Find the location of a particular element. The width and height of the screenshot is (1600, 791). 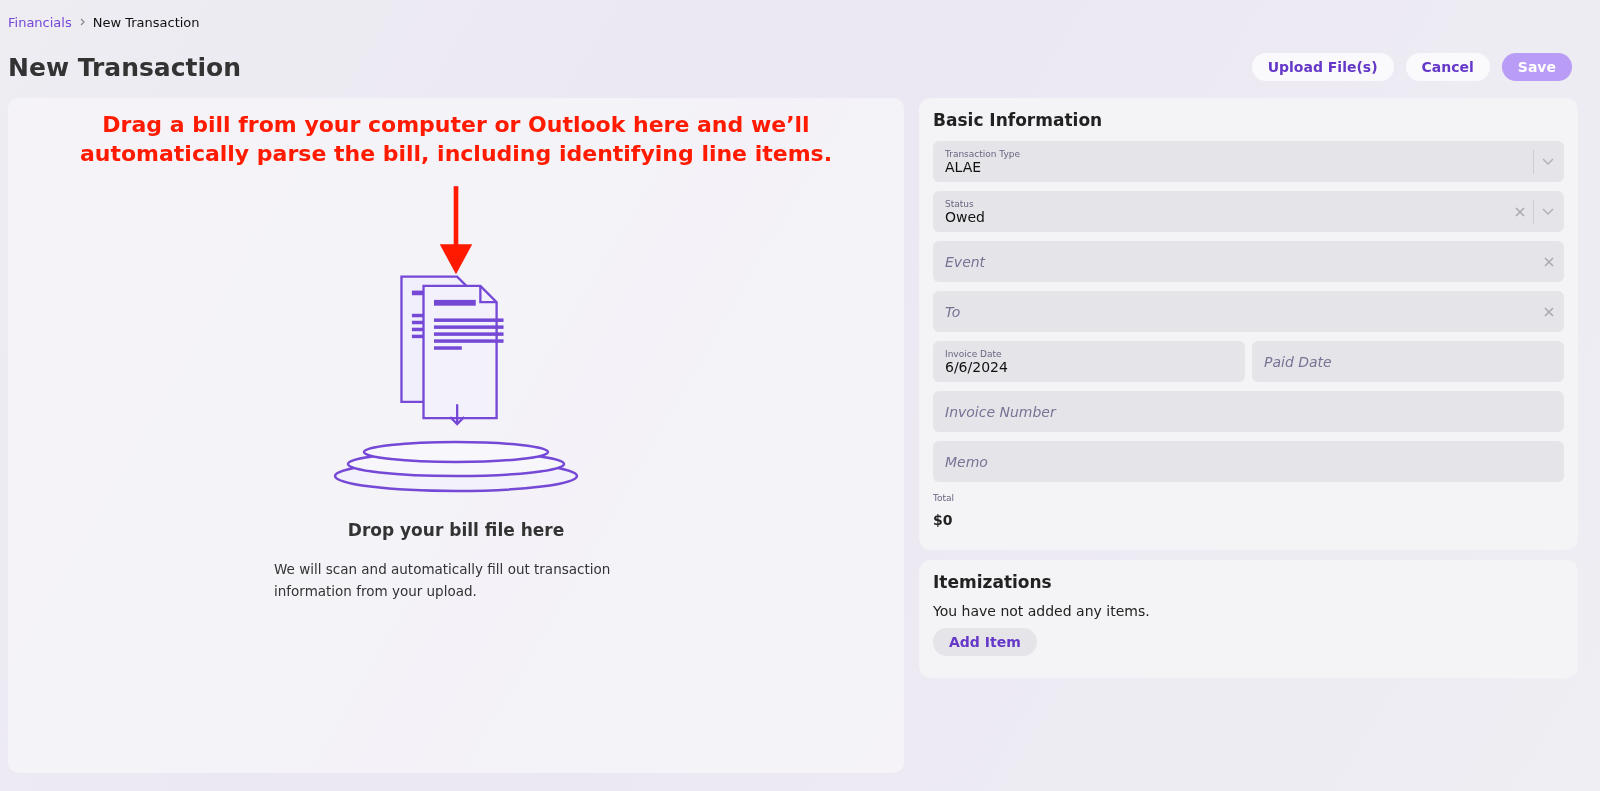

field-input: Memo is located at coordinates (1249, 461).